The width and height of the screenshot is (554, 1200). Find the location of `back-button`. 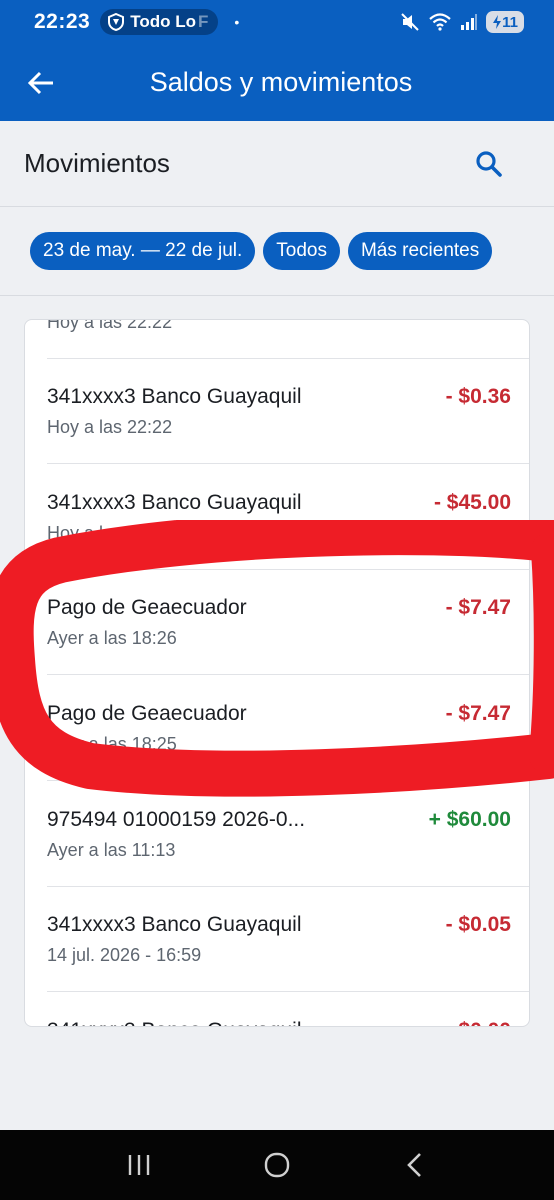

back-button is located at coordinates (41, 83).